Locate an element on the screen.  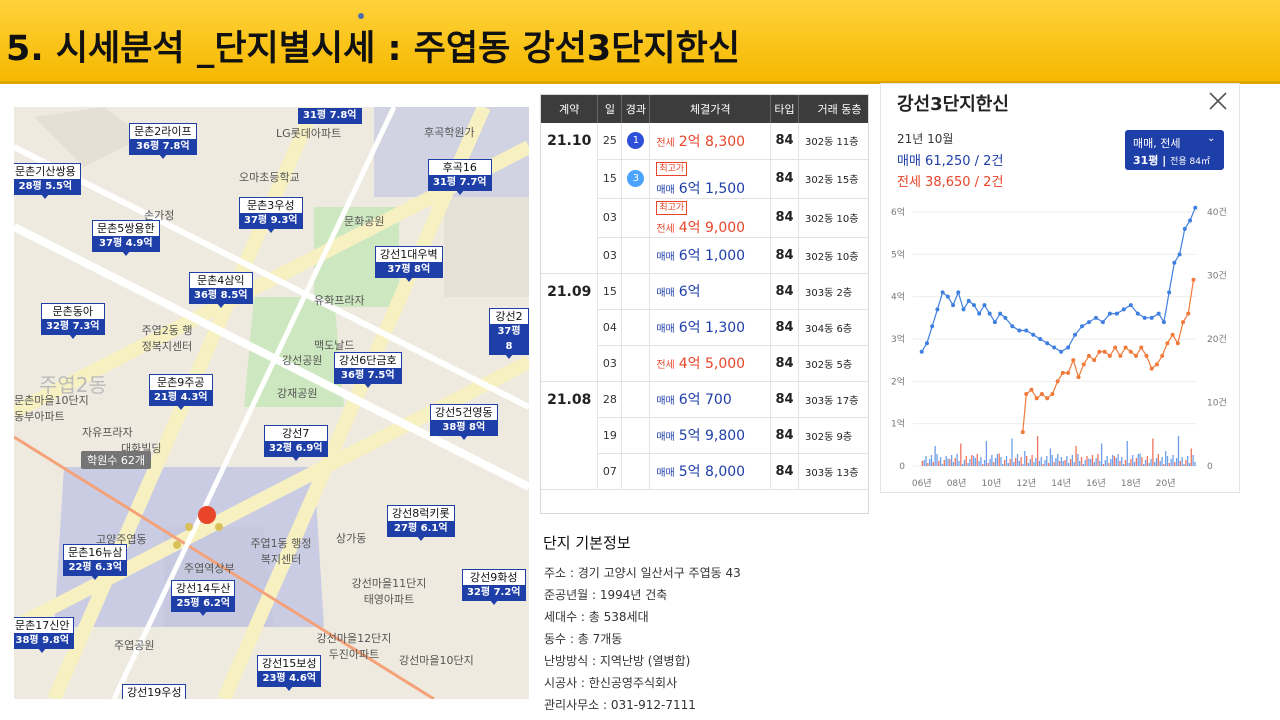
cell-unit: 302동 5층 is located at coordinates (833, 363).